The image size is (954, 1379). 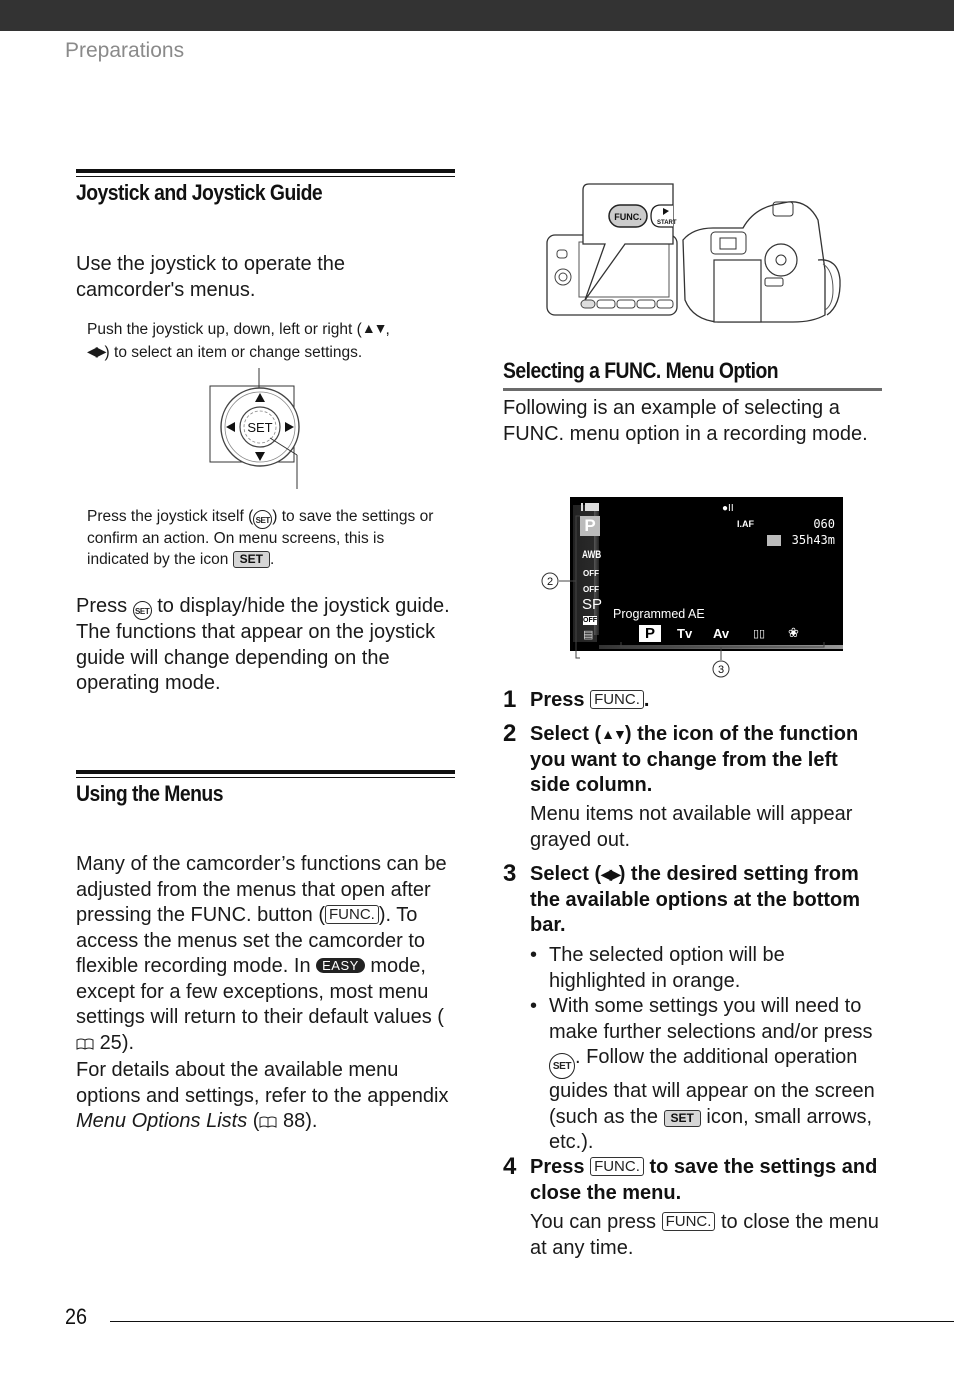 I want to click on bottom-bar-bracket, so click(x=722, y=645).